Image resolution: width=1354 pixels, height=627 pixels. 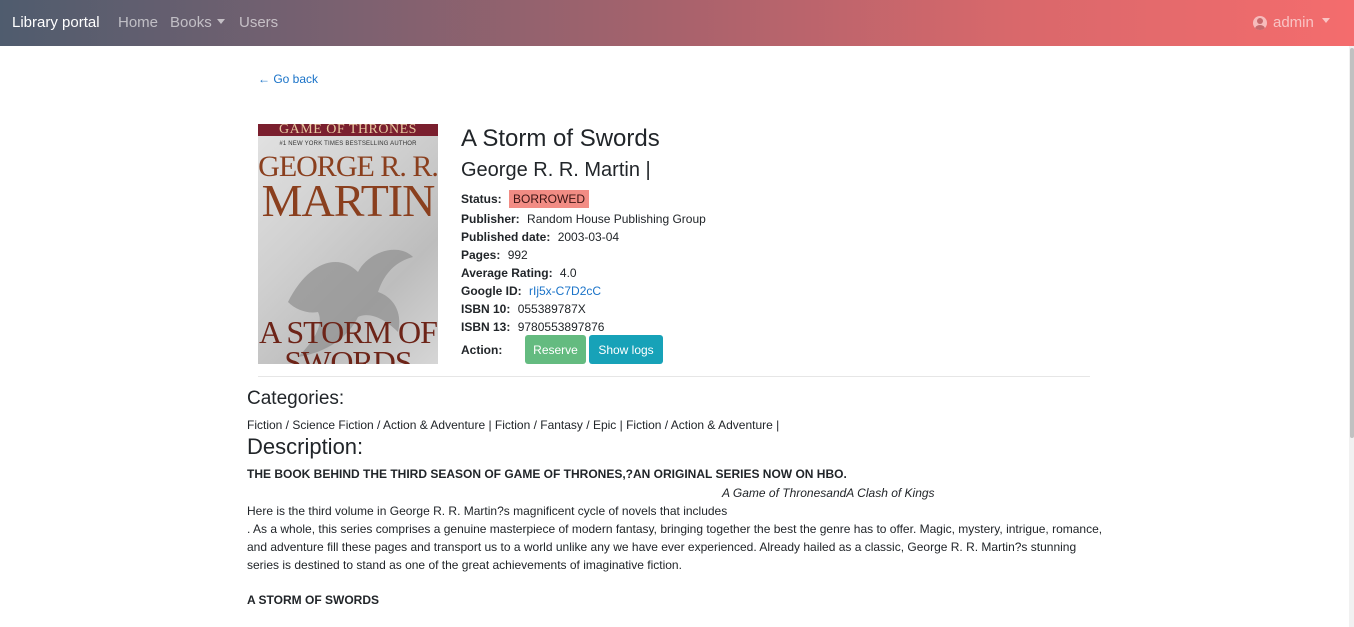 What do you see at coordinates (481, 255) in the screenshot?
I see `pages-label: Pages:` at bounding box center [481, 255].